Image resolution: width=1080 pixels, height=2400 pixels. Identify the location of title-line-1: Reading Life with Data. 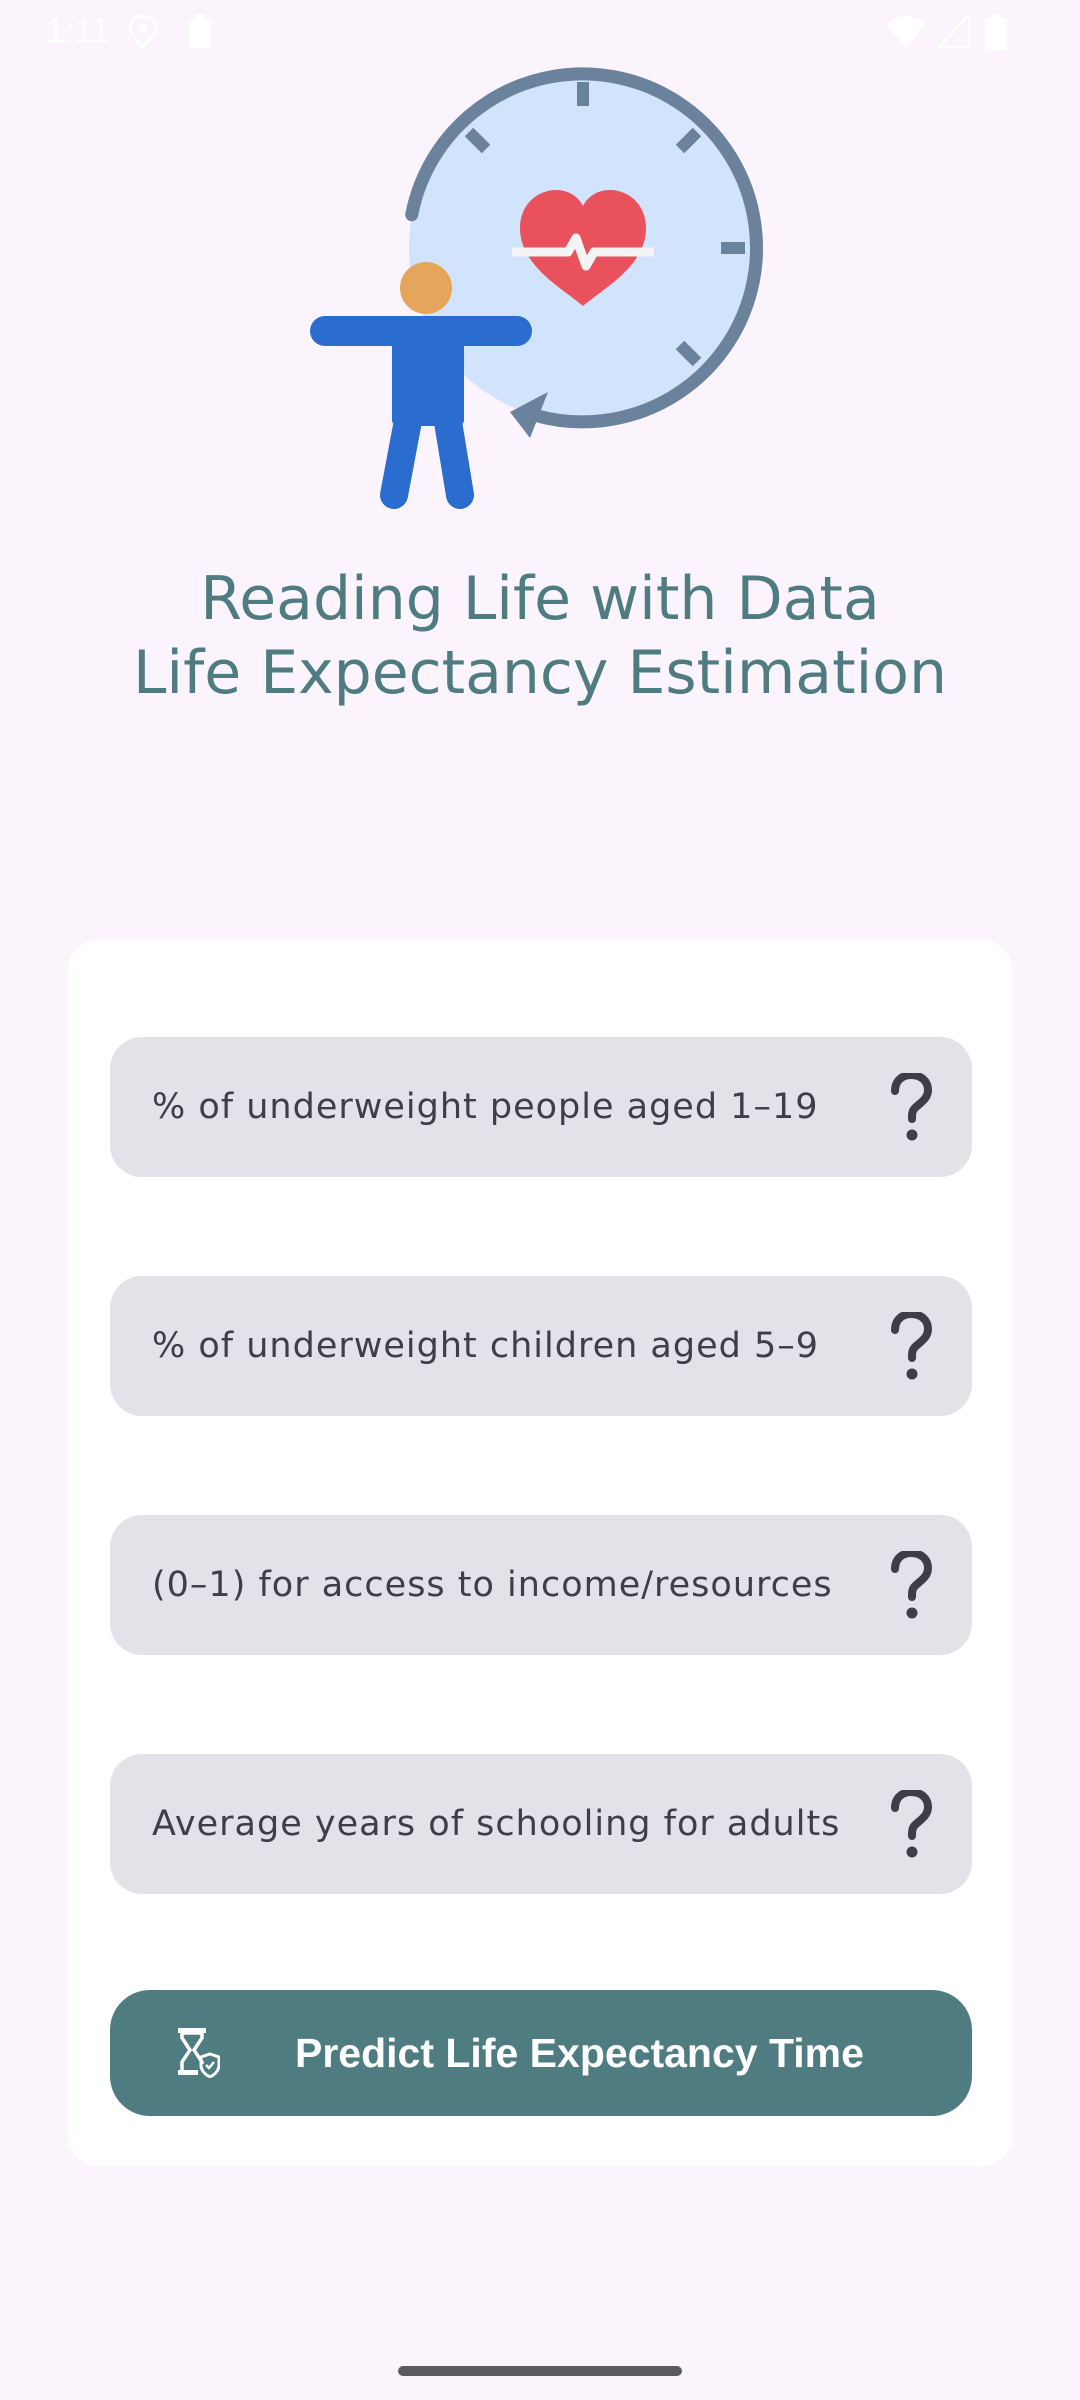
(540, 599).